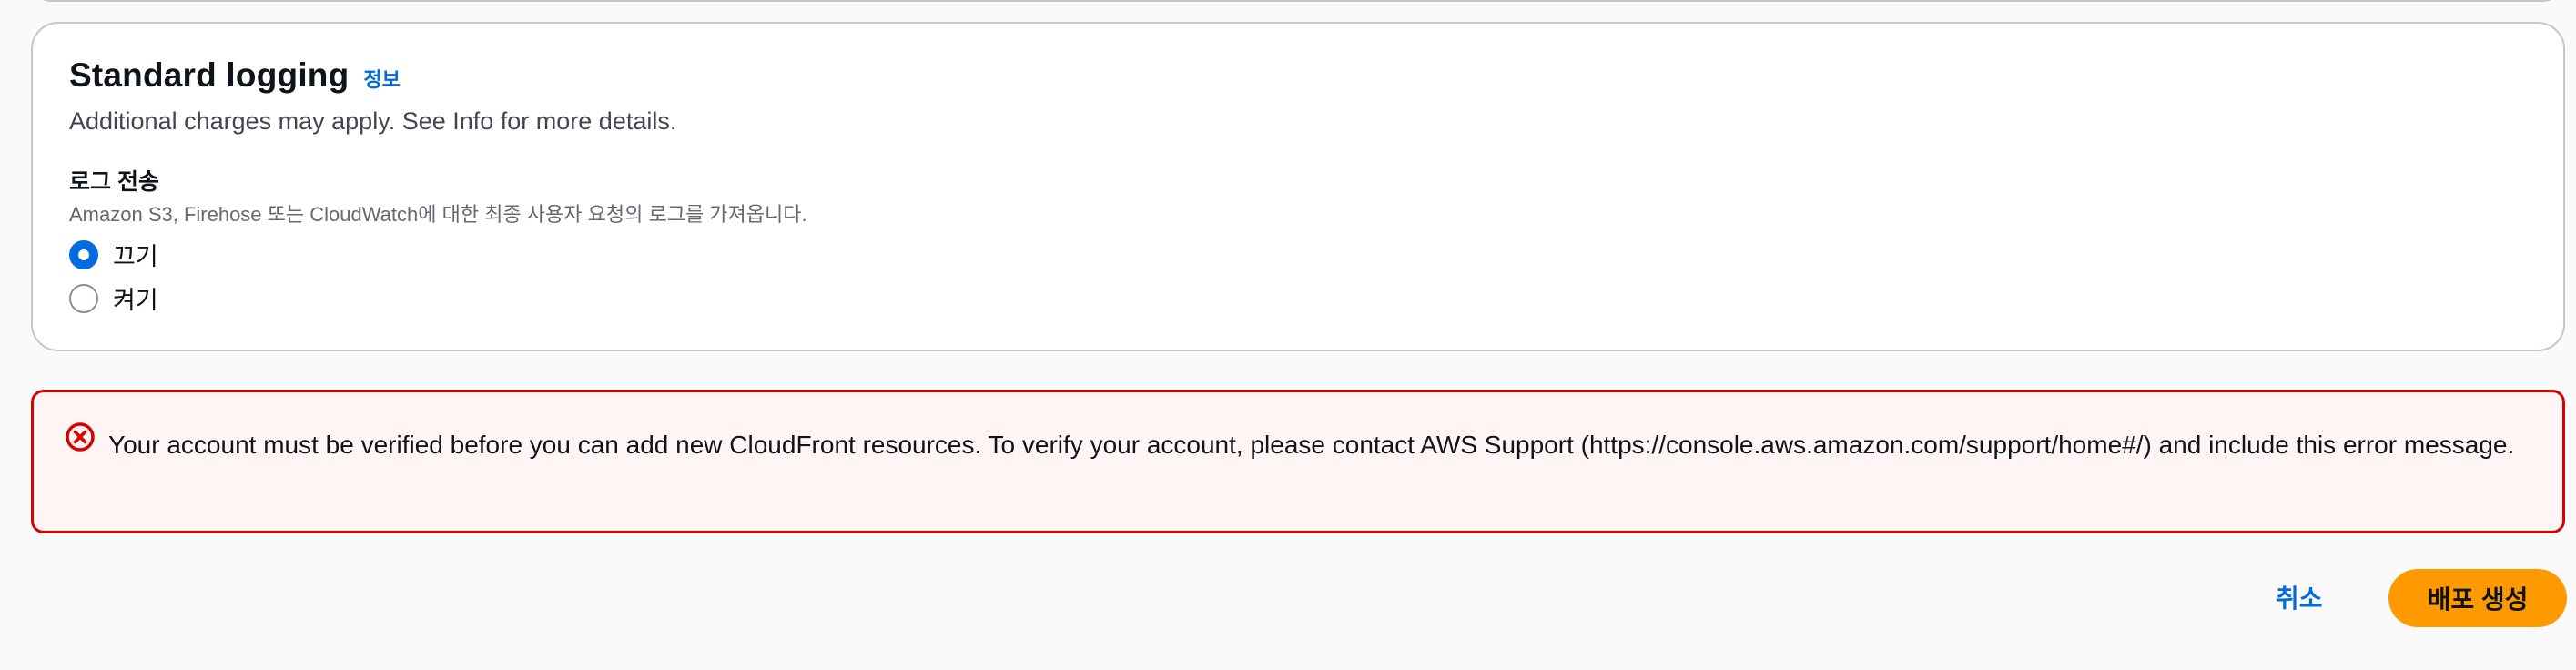 The image size is (2576, 670). What do you see at coordinates (2477, 598) in the screenshot?
I see `create-distribution-button: 배포 생성` at bounding box center [2477, 598].